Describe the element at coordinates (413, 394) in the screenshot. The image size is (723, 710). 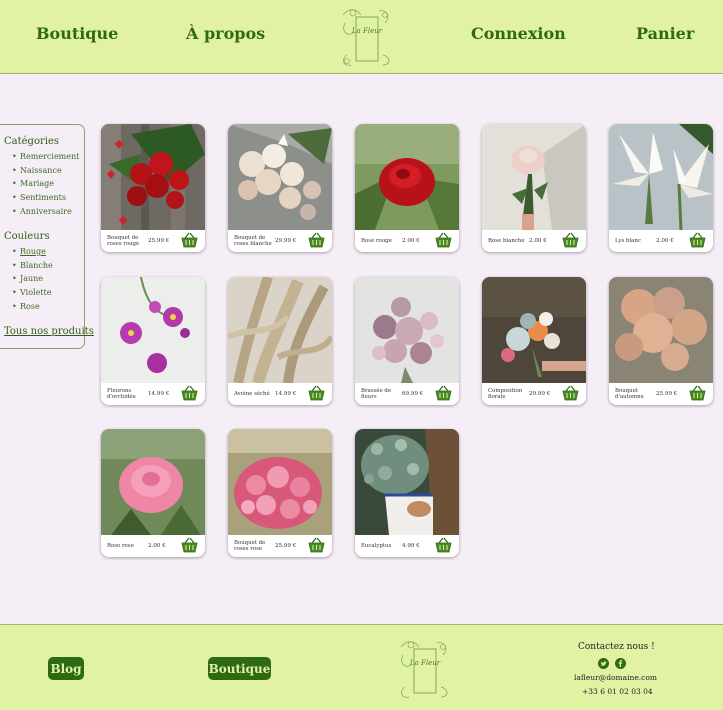
I see `product-price: 69.99 €` at that location.